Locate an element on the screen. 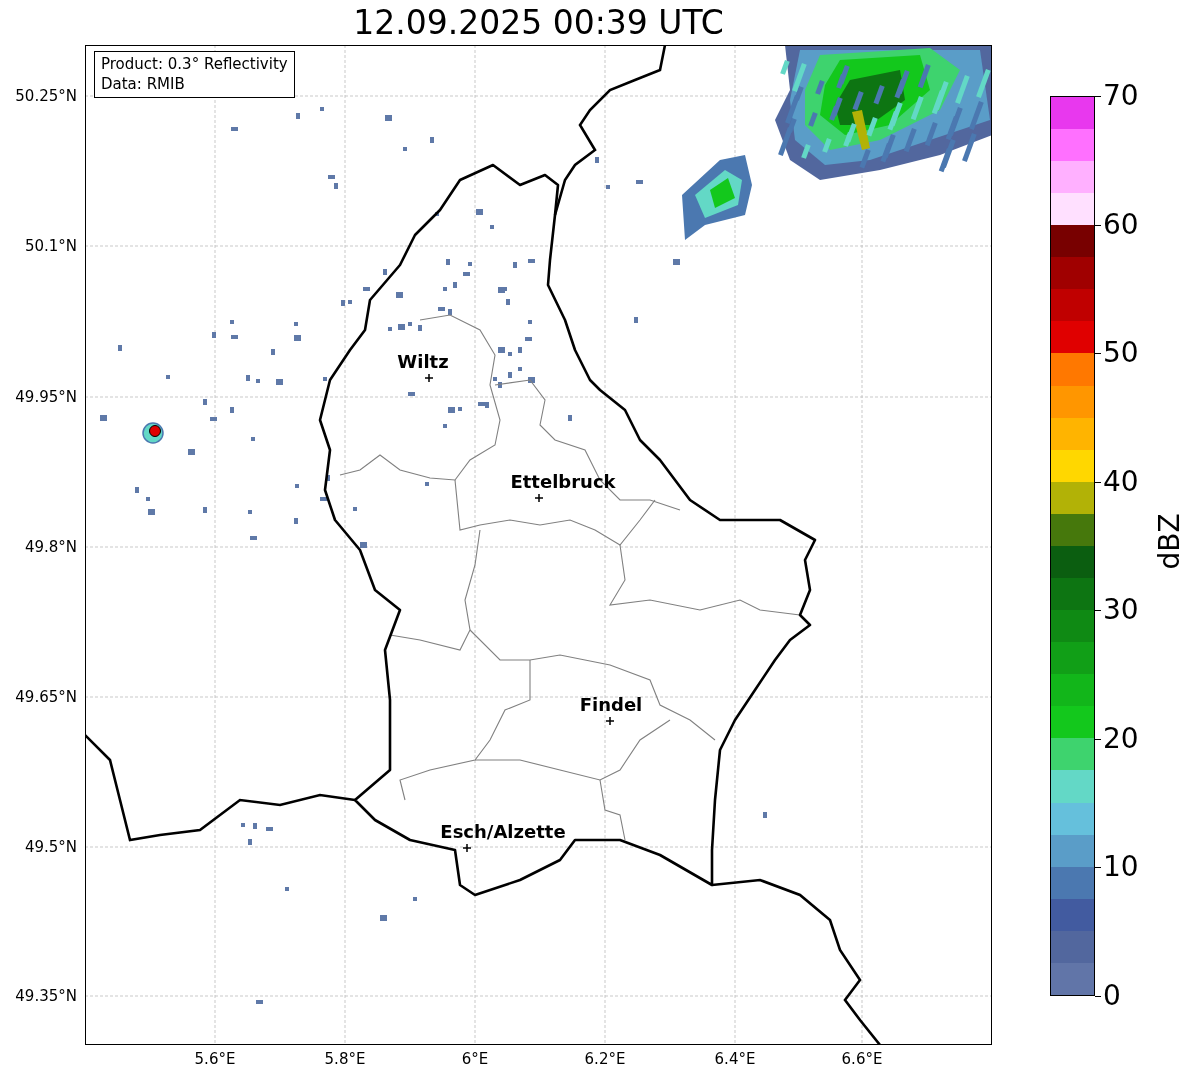 The height and width of the screenshot is (1081, 1184). chart-title: 12.09.2025 00:39 UTC is located at coordinates (538, 23).